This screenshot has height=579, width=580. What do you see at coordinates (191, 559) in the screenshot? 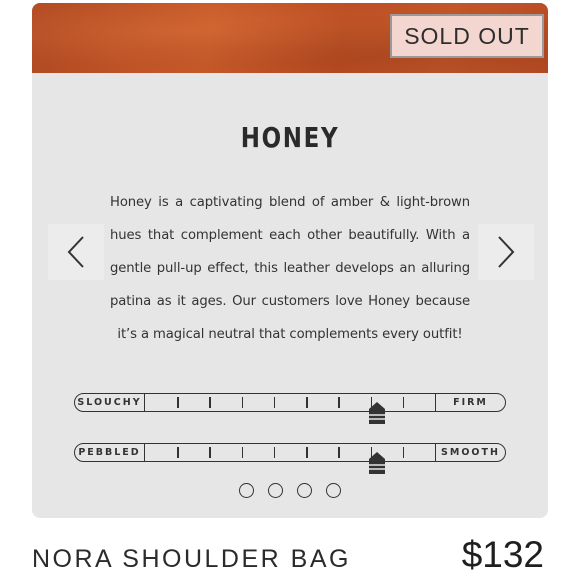
I see `product-name: NORA SHOULDER BAG` at bounding box center [191, 559].